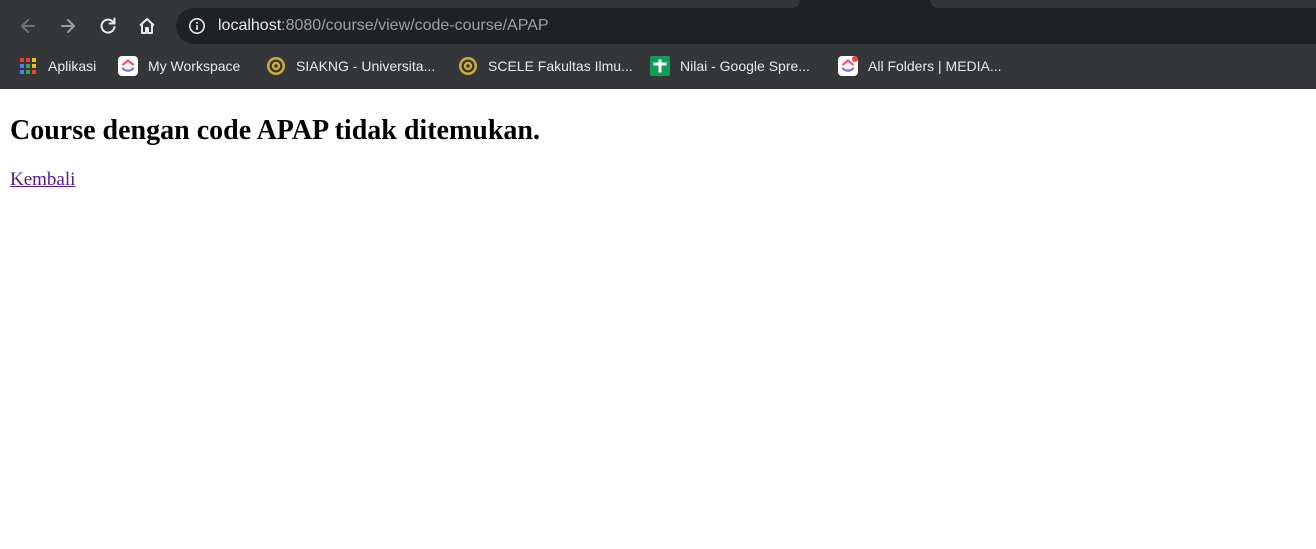  I want to click on google-sheets-icon, so click(660, 66).